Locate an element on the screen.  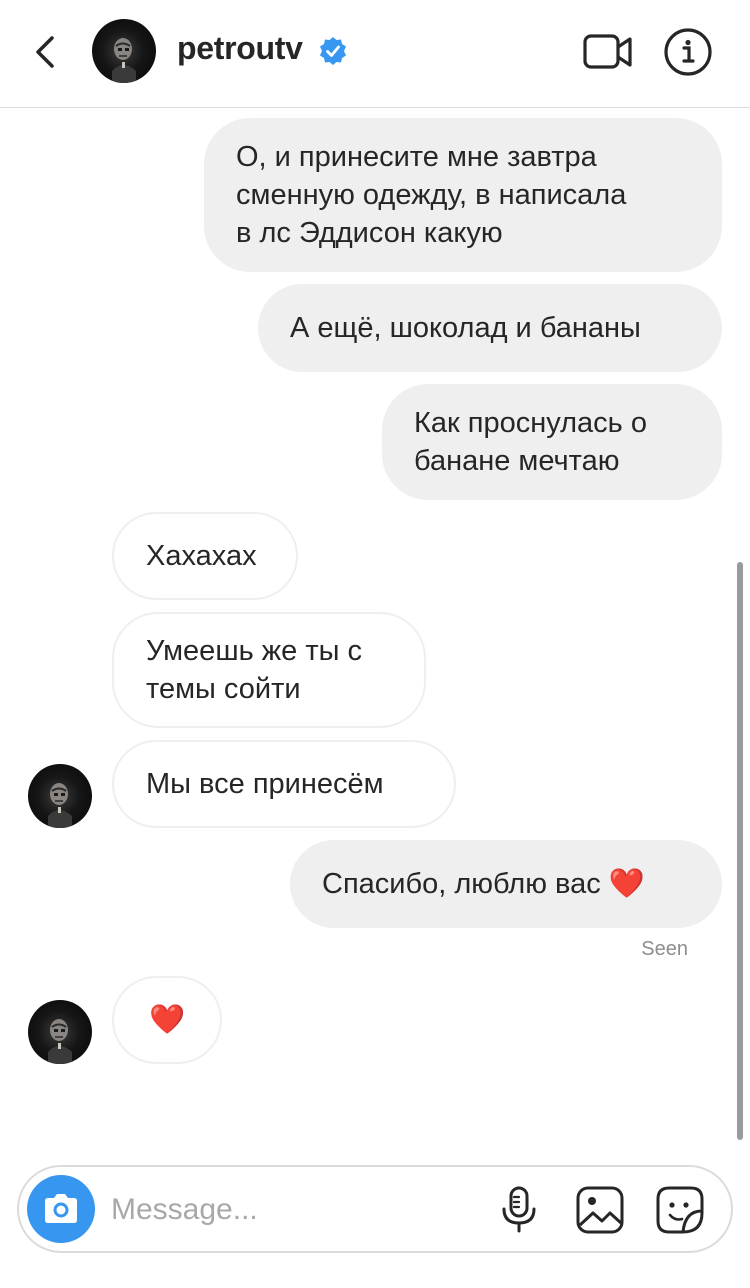
back-icon is located at coordinates (45, 52).